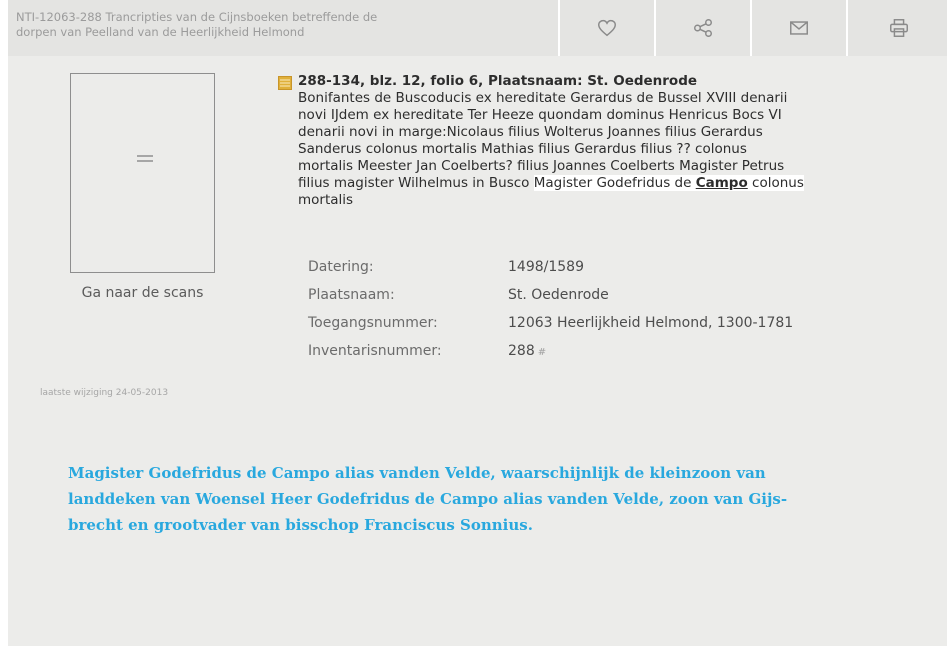 This screenshot has width=947, height=646. What do you see at coordinates (546, 267) in the screenshot?
I see `dating-value: 1498/1589` at bounding box center [546, 267].